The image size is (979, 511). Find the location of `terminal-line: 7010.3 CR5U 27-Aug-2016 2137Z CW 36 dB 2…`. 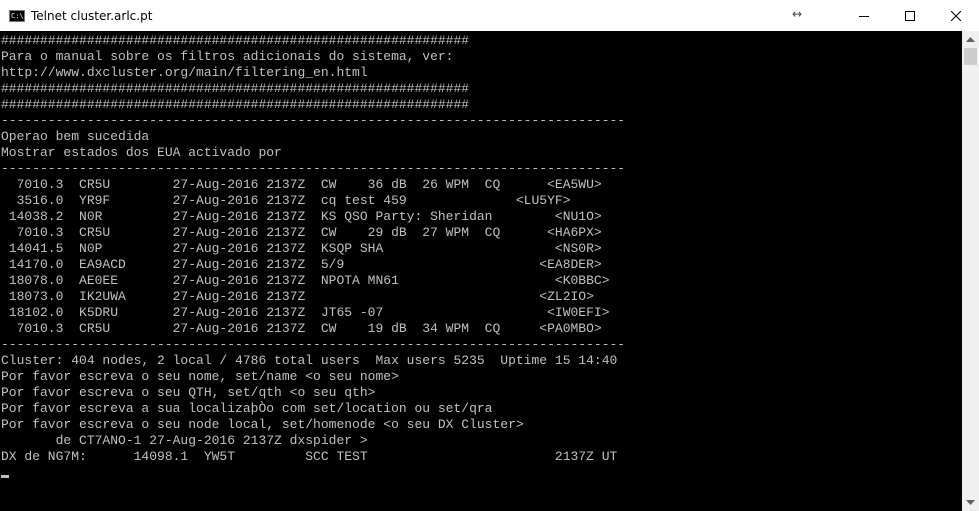

terminal-line: 7010.3 CR5U 27-Aug-2016 2137Z CW 36 dB 2… is located at coordinates (301, 184).